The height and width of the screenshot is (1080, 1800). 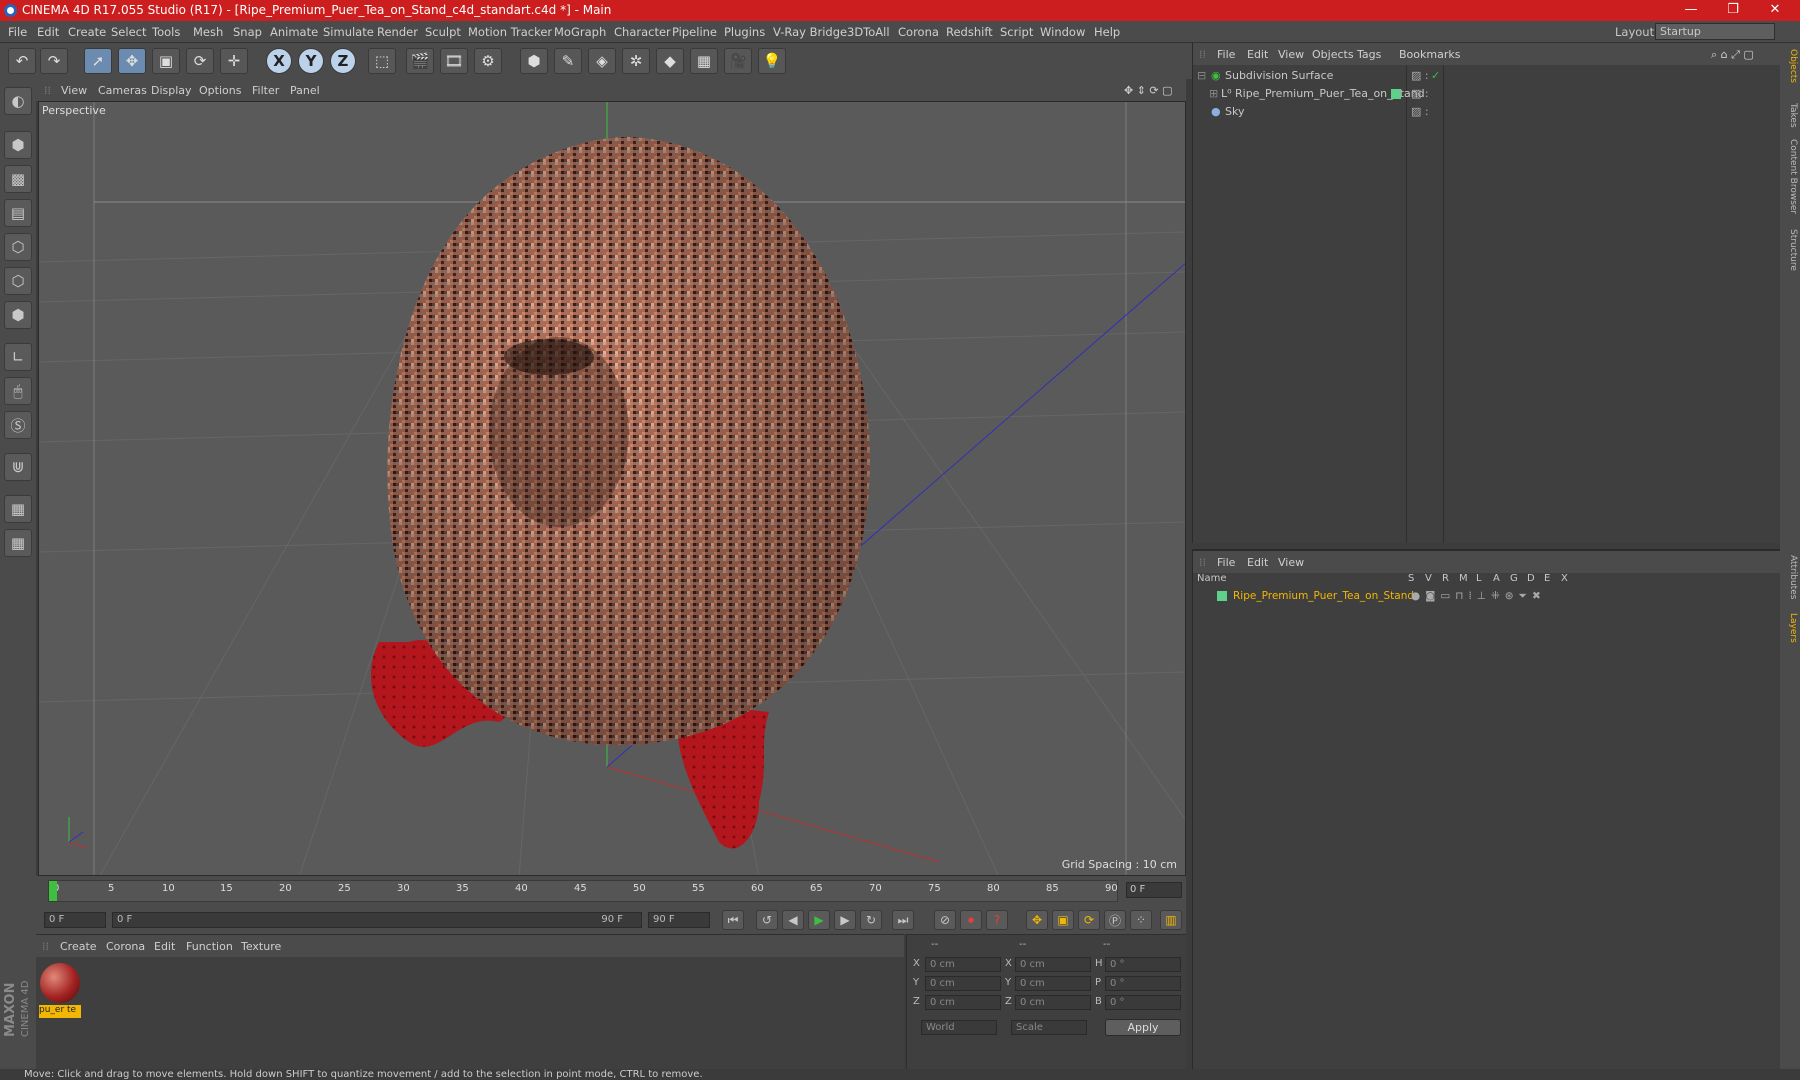 I want to click on key-rotation-icon: ⟳, so click(x=1089, y=920).